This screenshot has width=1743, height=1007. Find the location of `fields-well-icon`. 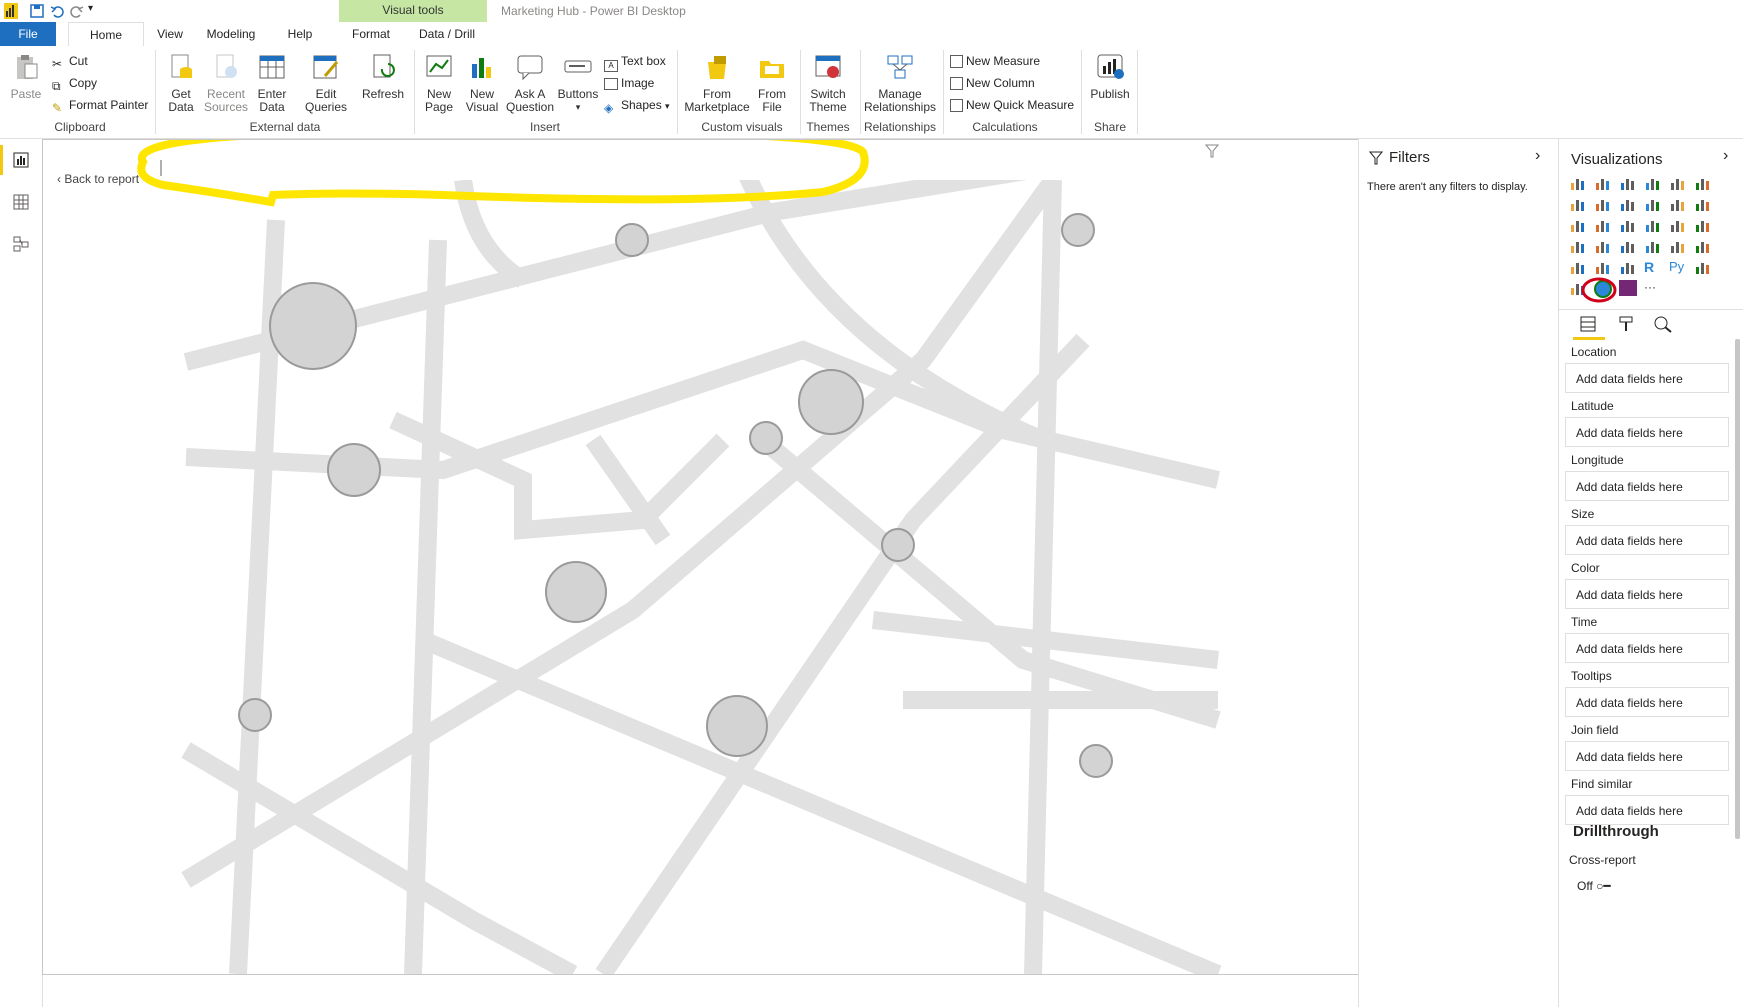

fields-well-icon is located at coordinates (1588, 324).